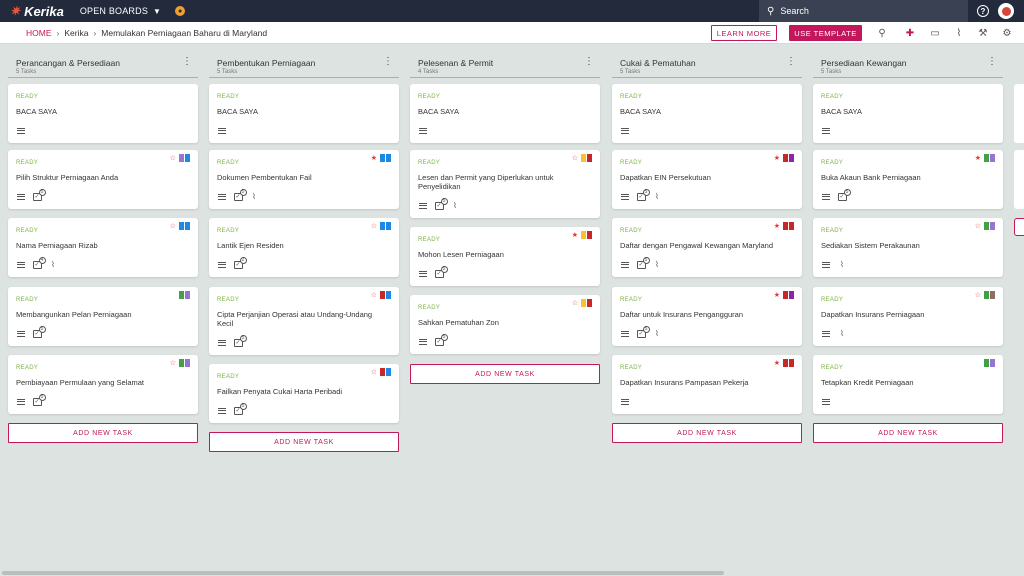 The image size is (1024, 576). Describe the element at coordinates (76, 33) in the screenshot. I see `breadcrumb-kerika: Kerika` at that location.